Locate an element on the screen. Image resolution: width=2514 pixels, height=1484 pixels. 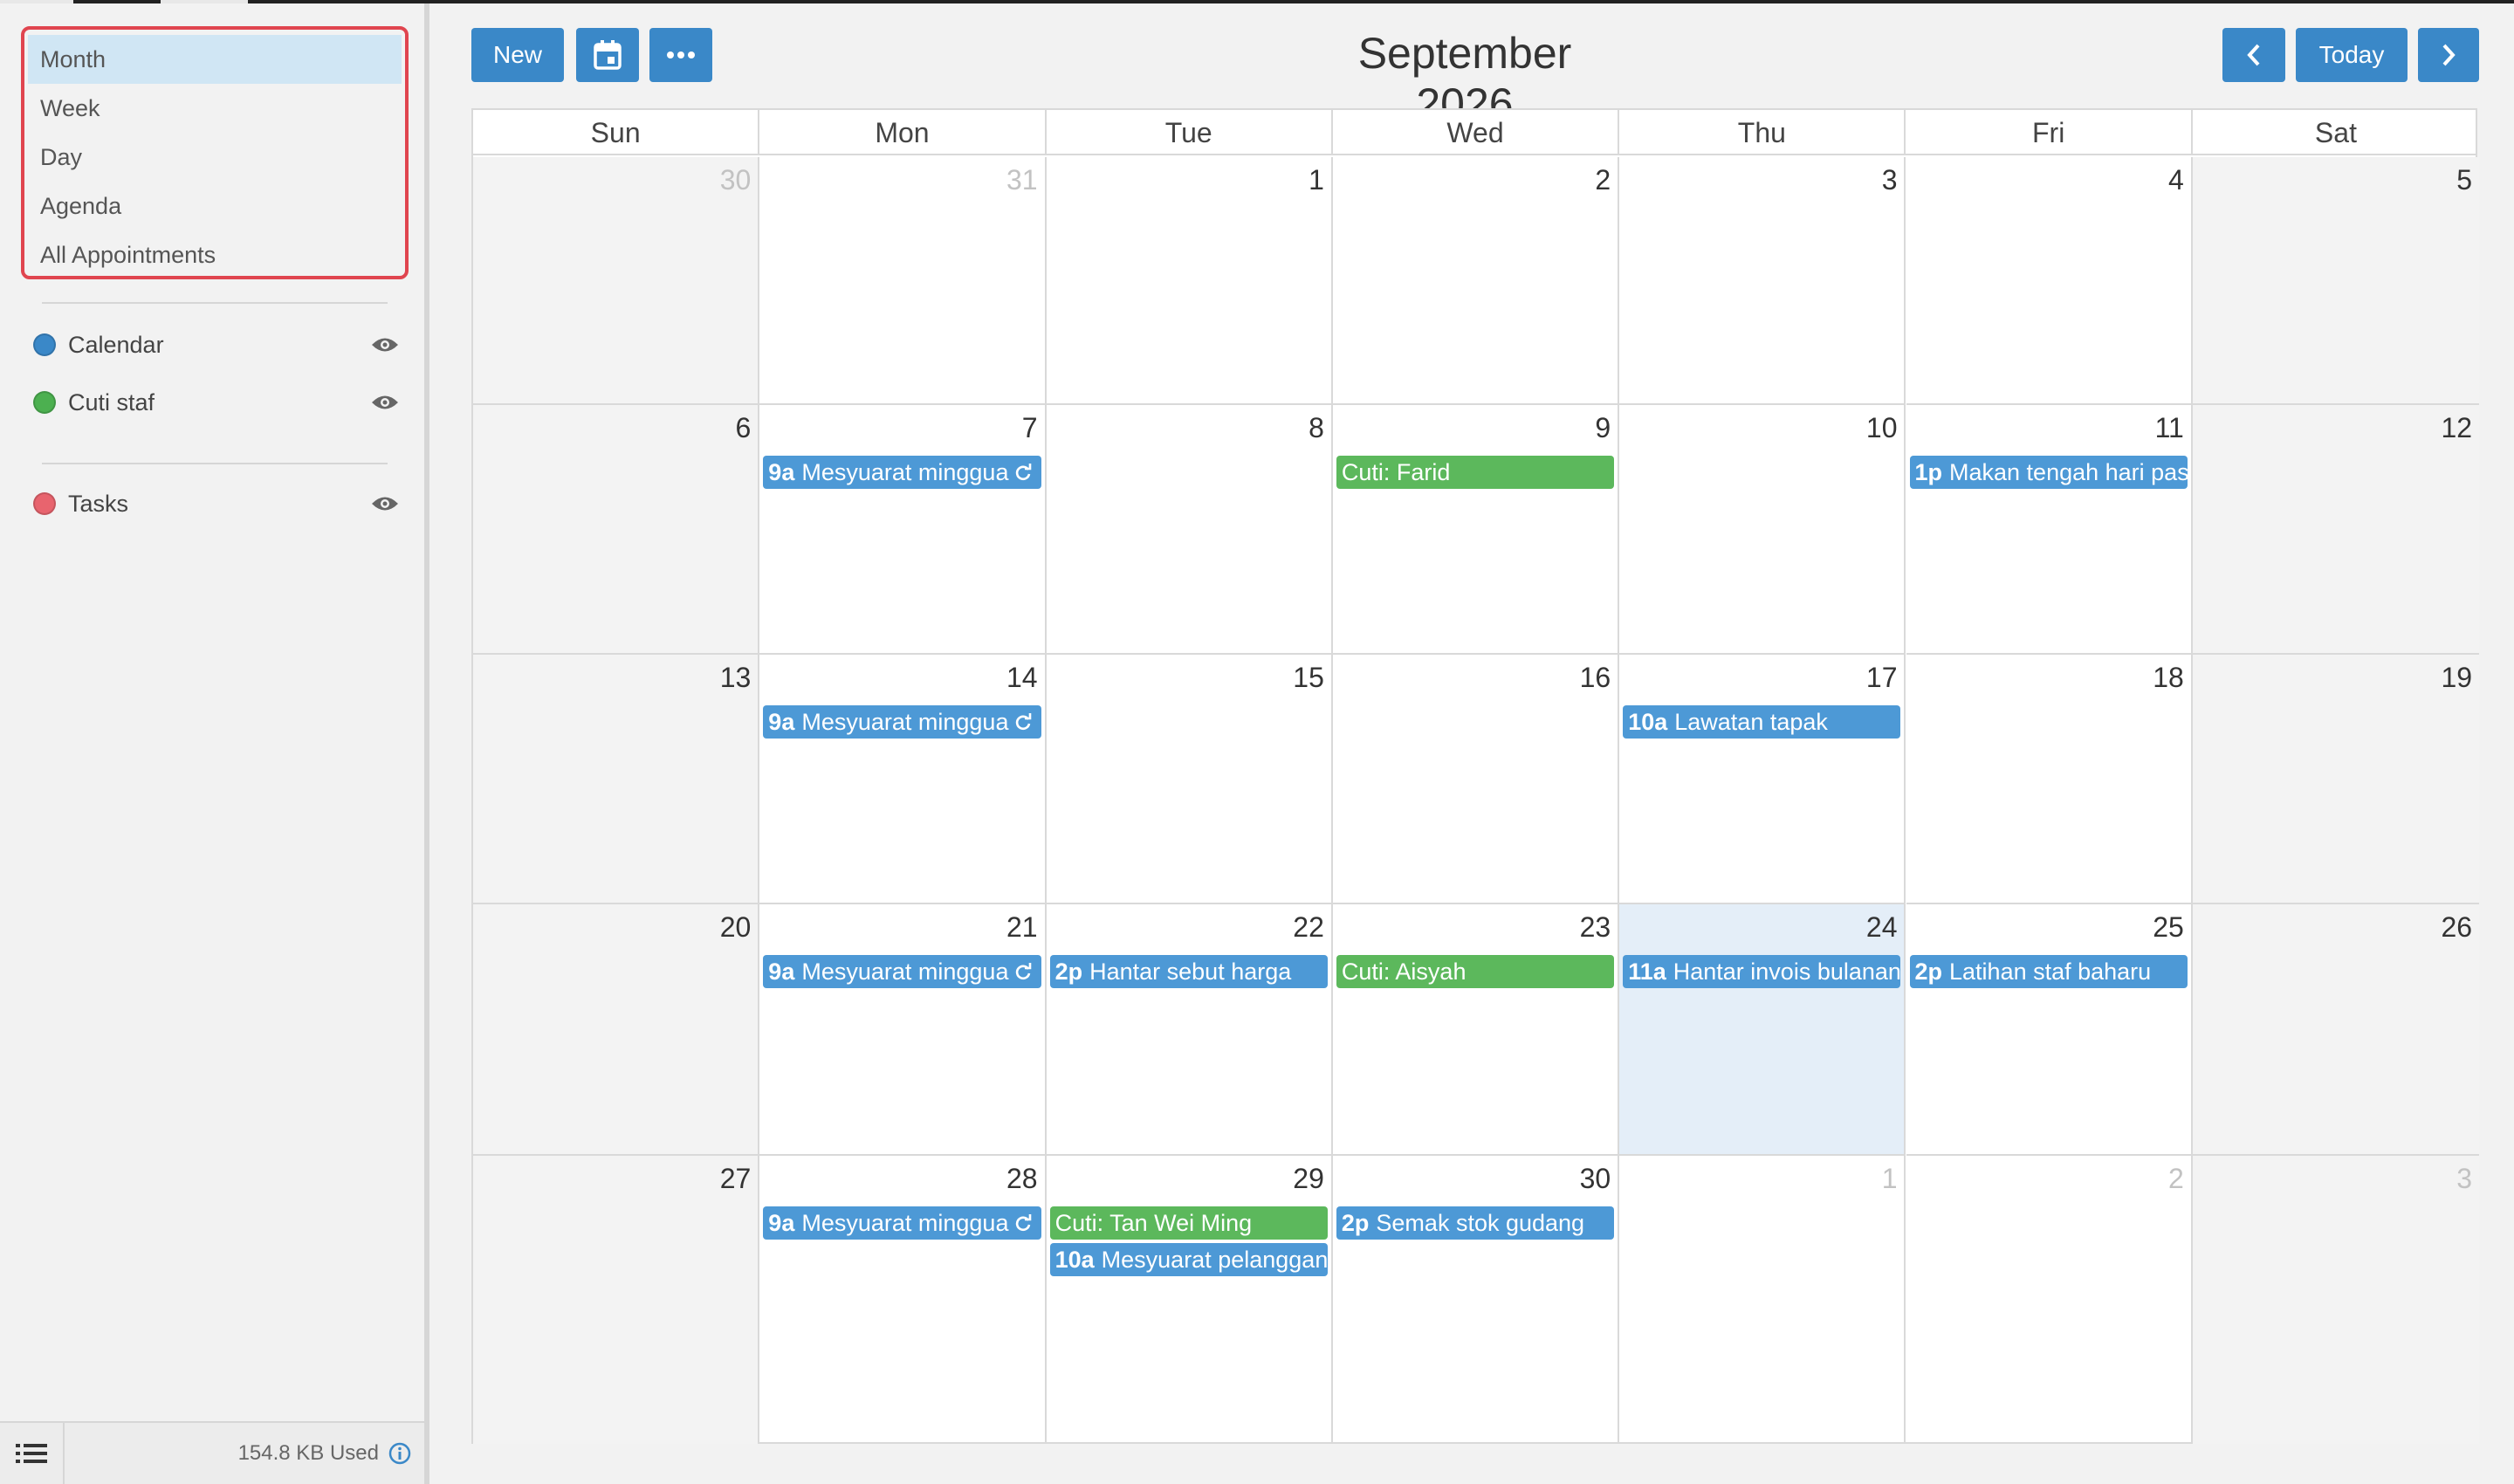
day-cell: 27 is located at coordinates (616, 1300).